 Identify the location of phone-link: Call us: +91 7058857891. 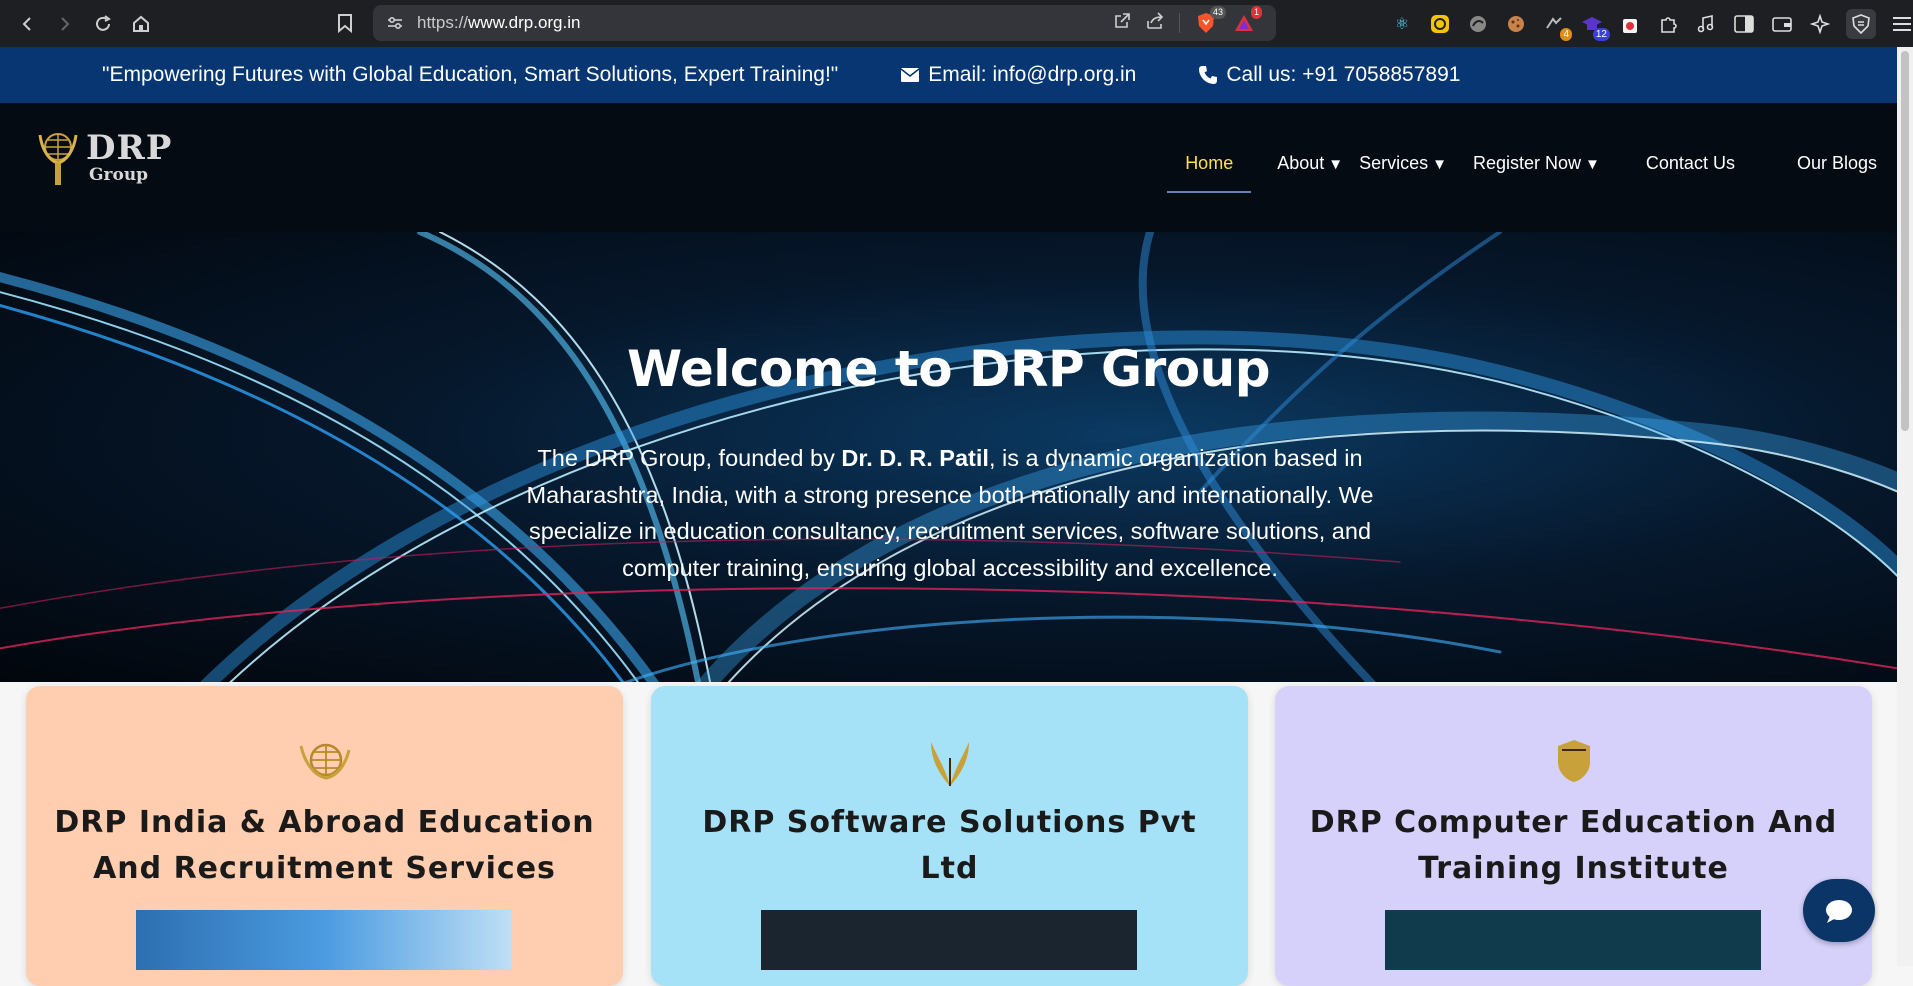
(1329, 75).